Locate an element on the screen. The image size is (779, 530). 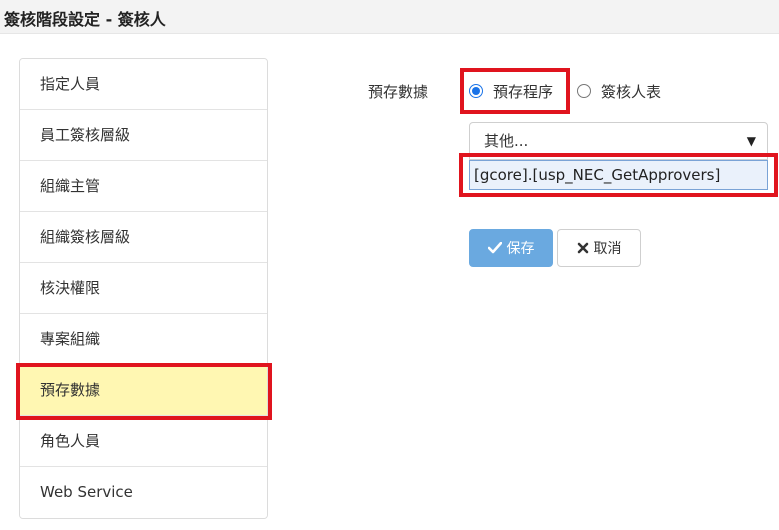
save-button: 保存 is located at coordinates (511, 248).